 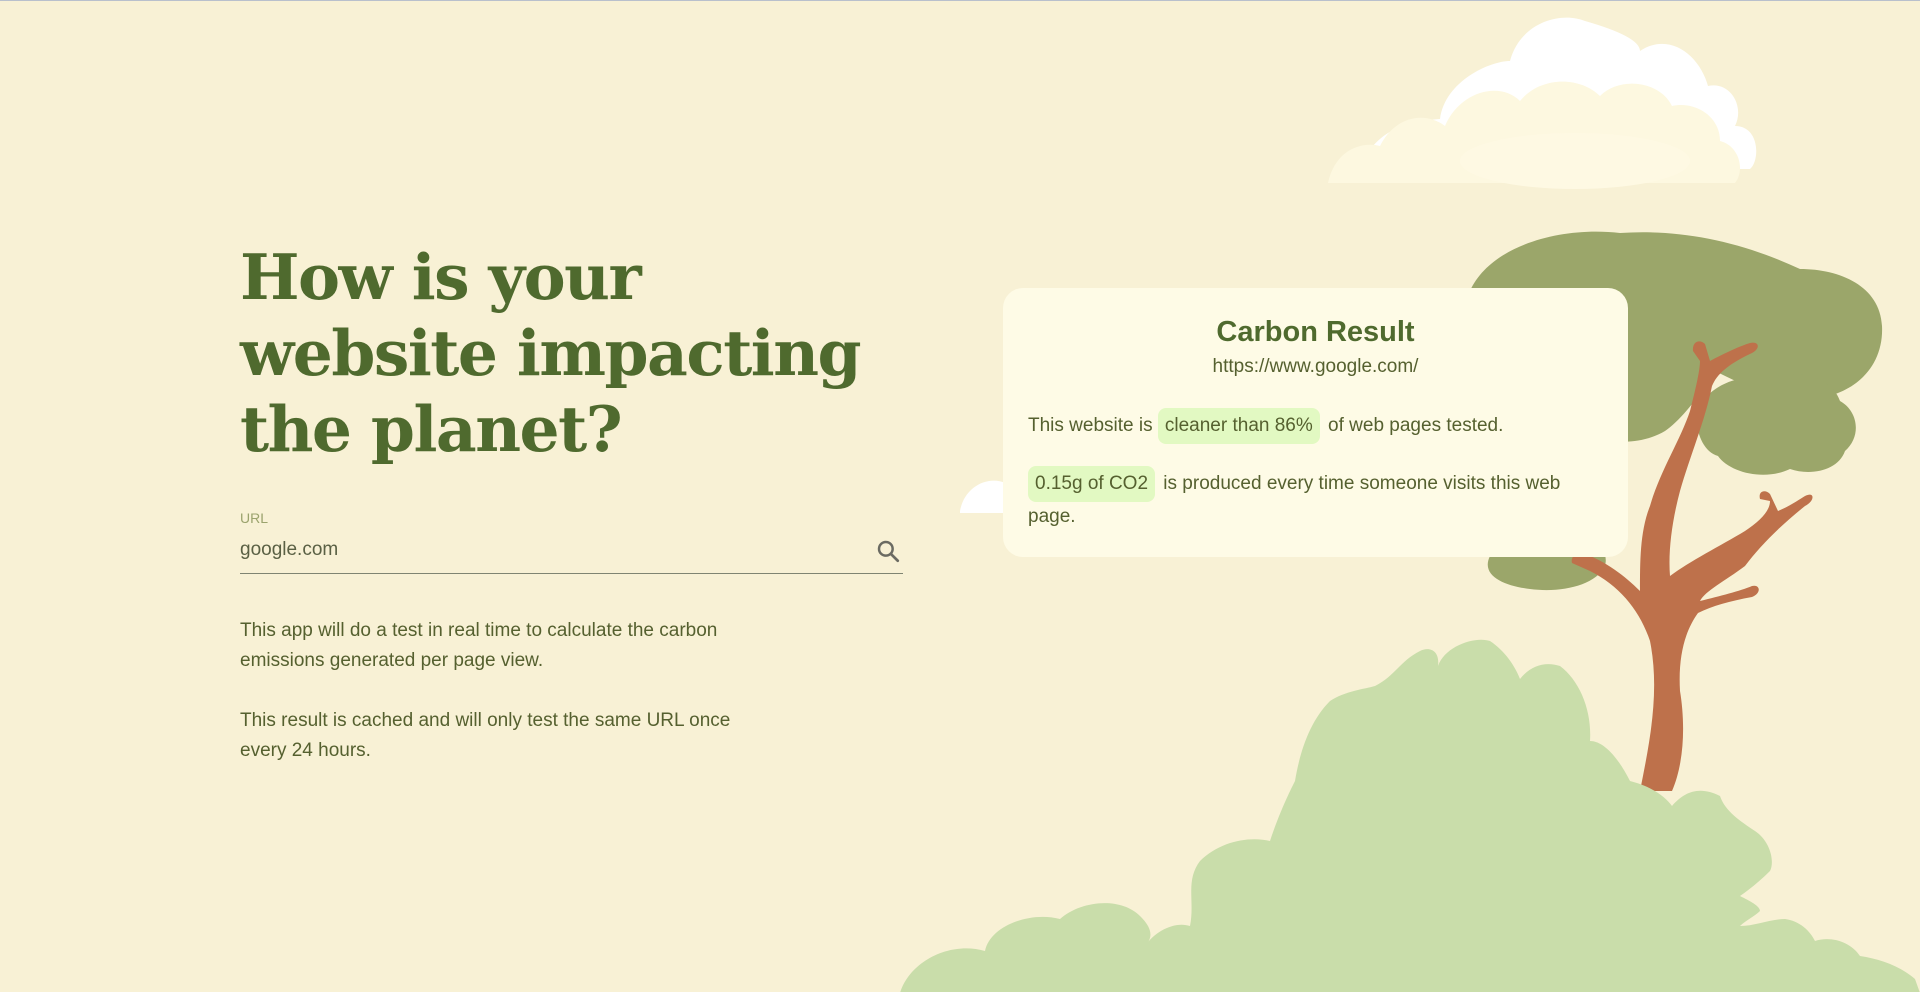 I want to click on search-icon, so click(x=888, y=551).